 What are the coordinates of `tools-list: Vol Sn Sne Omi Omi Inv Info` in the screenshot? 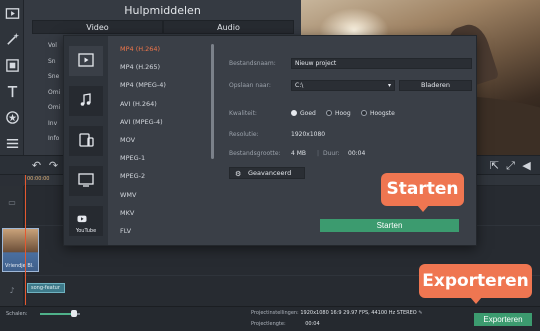 It's located at (54, 92).